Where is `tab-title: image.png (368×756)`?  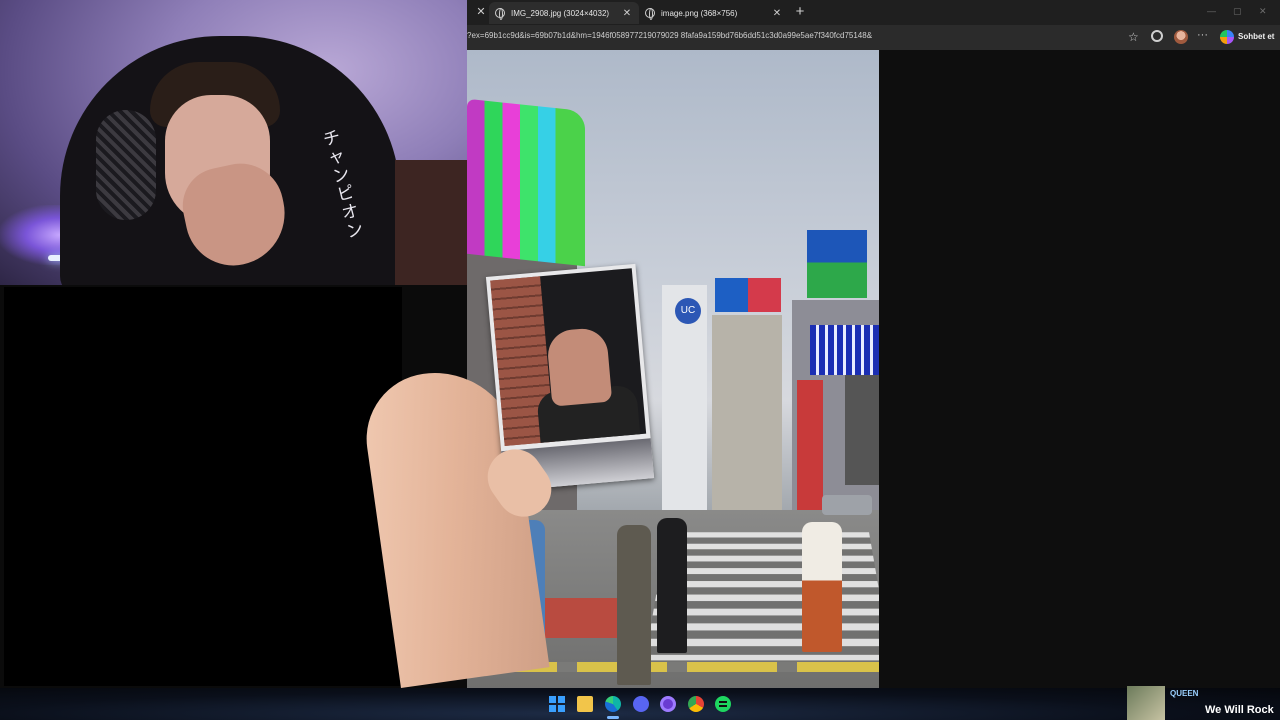
tab-title: image.png (368×756) is located at coordinates (699, 13).